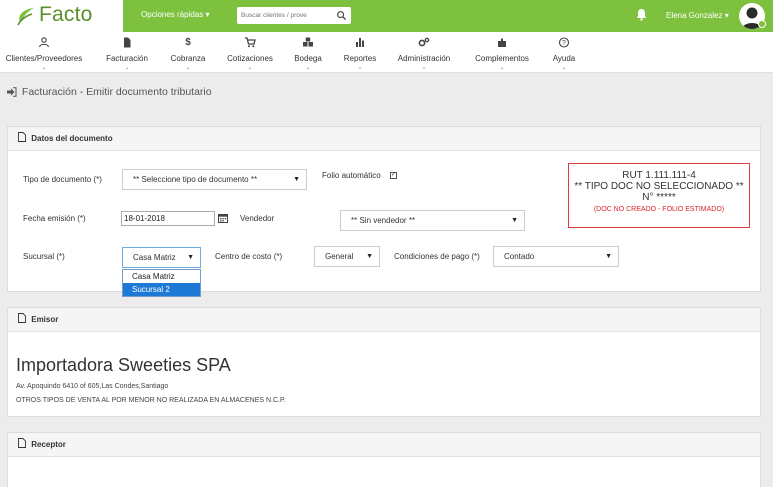 This screenshot has height=487, width=773. Describe the element at coordinates (286, 15) in the screenshot. I see `search-input` at that location.